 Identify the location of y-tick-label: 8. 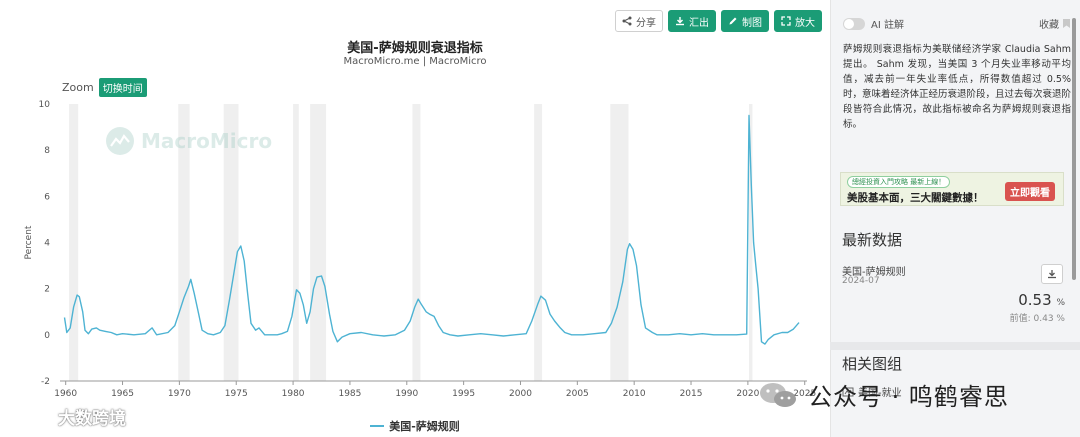
(47, 151).